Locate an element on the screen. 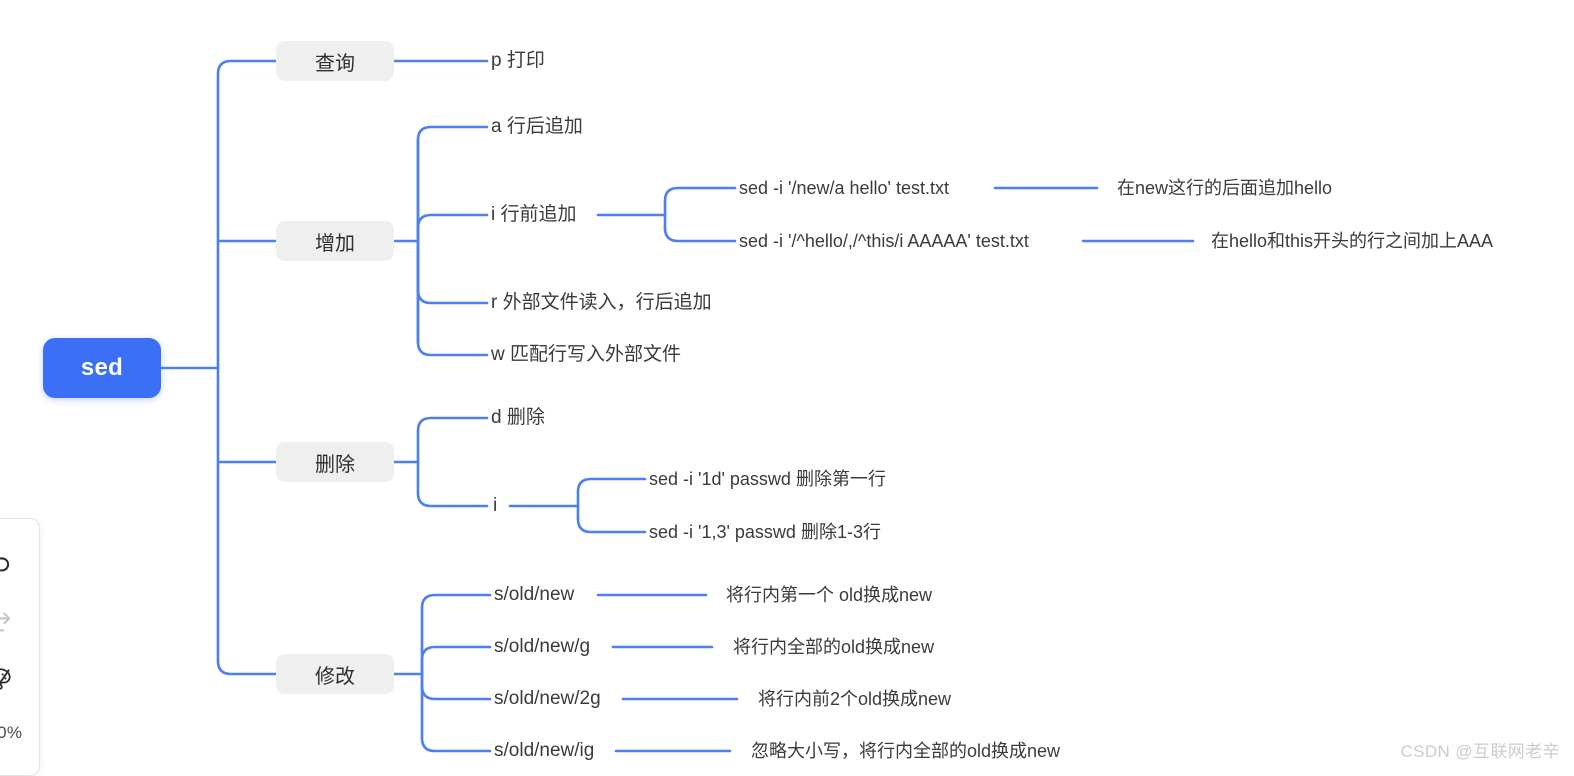  branch-label: 增加 is located at coordinates (335, 243).